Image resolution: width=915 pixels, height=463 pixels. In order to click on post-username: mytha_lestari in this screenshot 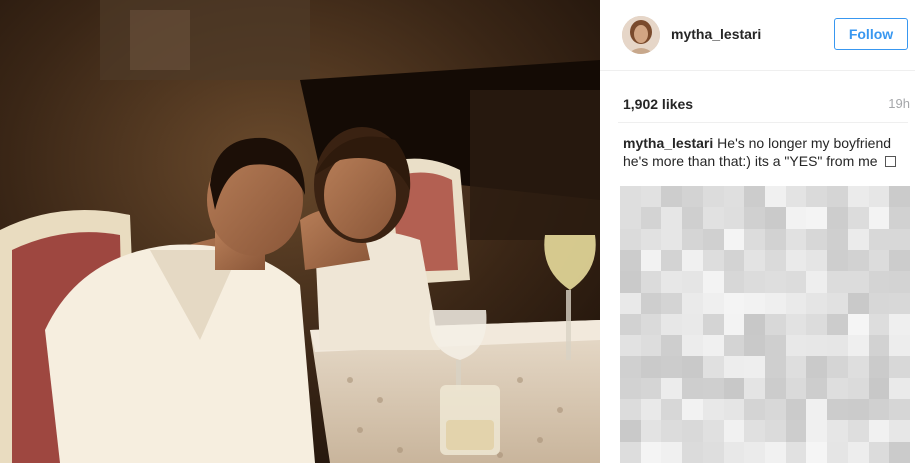, I will do `click(716, 34)`.